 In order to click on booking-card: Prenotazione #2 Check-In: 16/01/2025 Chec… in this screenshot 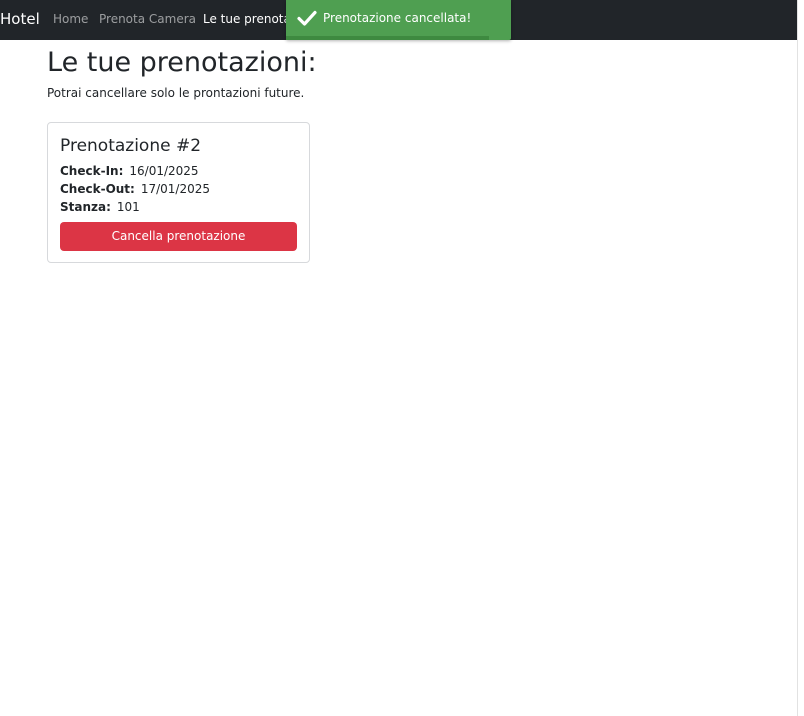, I will do `click(178, 192)`.